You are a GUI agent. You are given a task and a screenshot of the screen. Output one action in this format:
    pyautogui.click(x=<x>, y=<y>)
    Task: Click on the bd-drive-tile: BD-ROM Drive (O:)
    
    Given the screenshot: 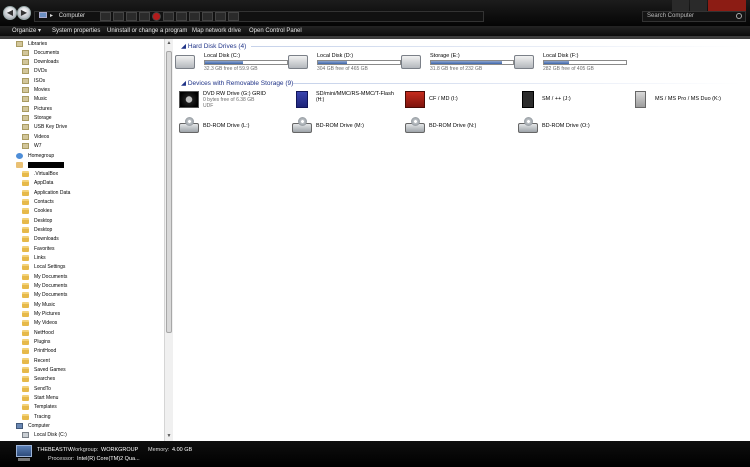 What is the action you would take?
    pyautogui.click(x=577, y=128)
    